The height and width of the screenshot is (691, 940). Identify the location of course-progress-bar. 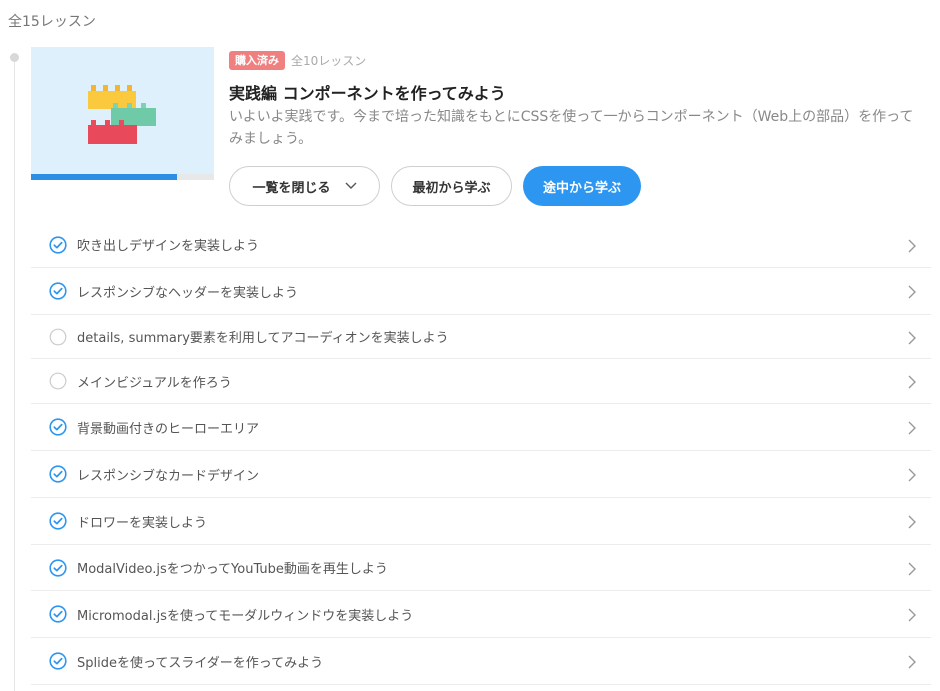
(122, 177).